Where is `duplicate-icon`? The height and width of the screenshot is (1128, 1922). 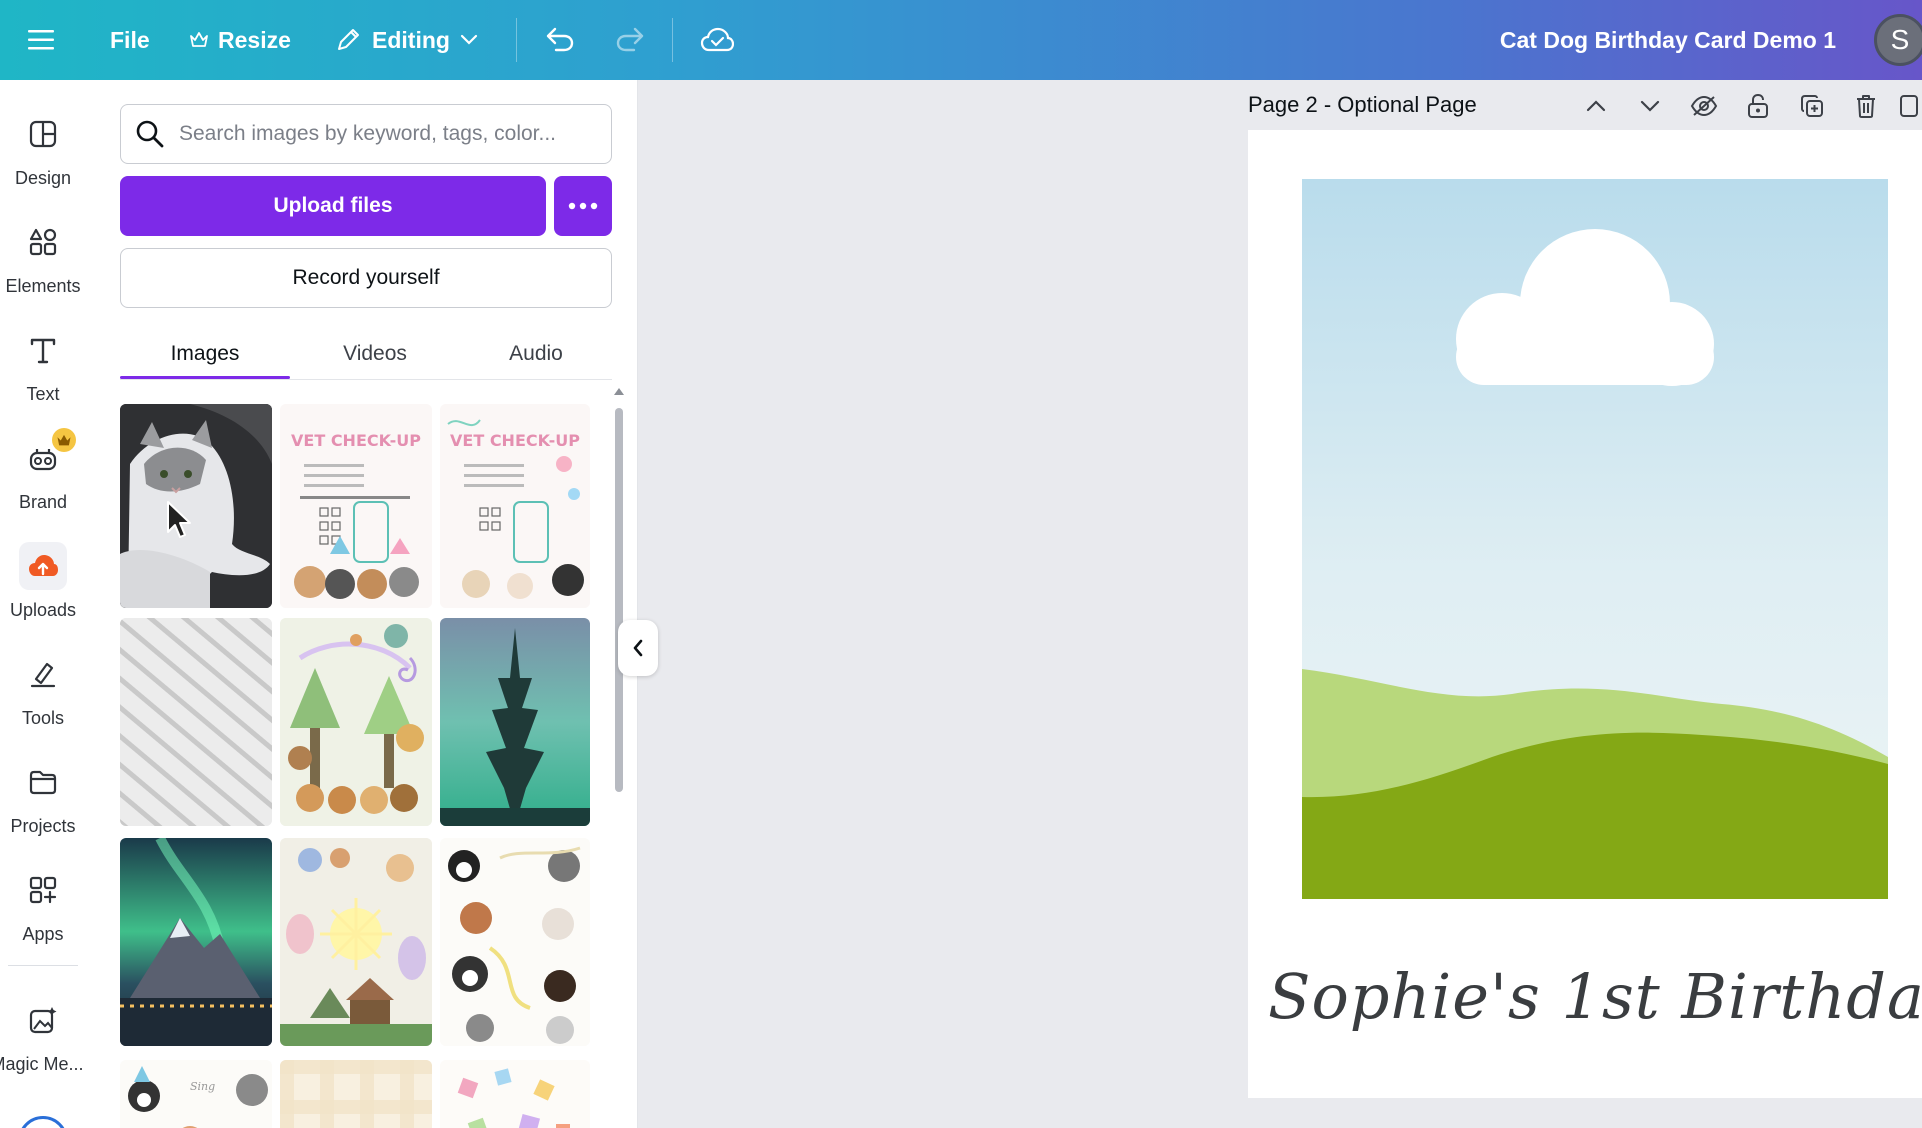
duplicate-icon is located at coordinates (1812, 106).